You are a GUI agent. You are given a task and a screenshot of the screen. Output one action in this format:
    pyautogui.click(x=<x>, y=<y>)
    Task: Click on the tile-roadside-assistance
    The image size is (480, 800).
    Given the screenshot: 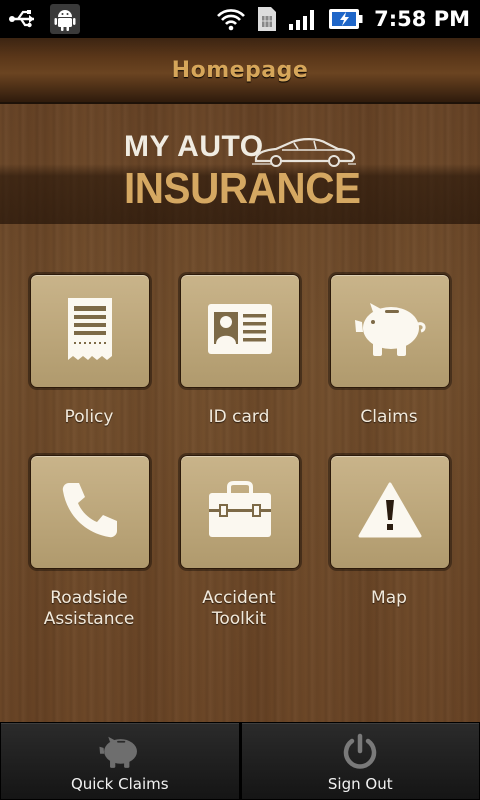 What is the action you would take?
    pyautogui.click(x=90, y=512)
    